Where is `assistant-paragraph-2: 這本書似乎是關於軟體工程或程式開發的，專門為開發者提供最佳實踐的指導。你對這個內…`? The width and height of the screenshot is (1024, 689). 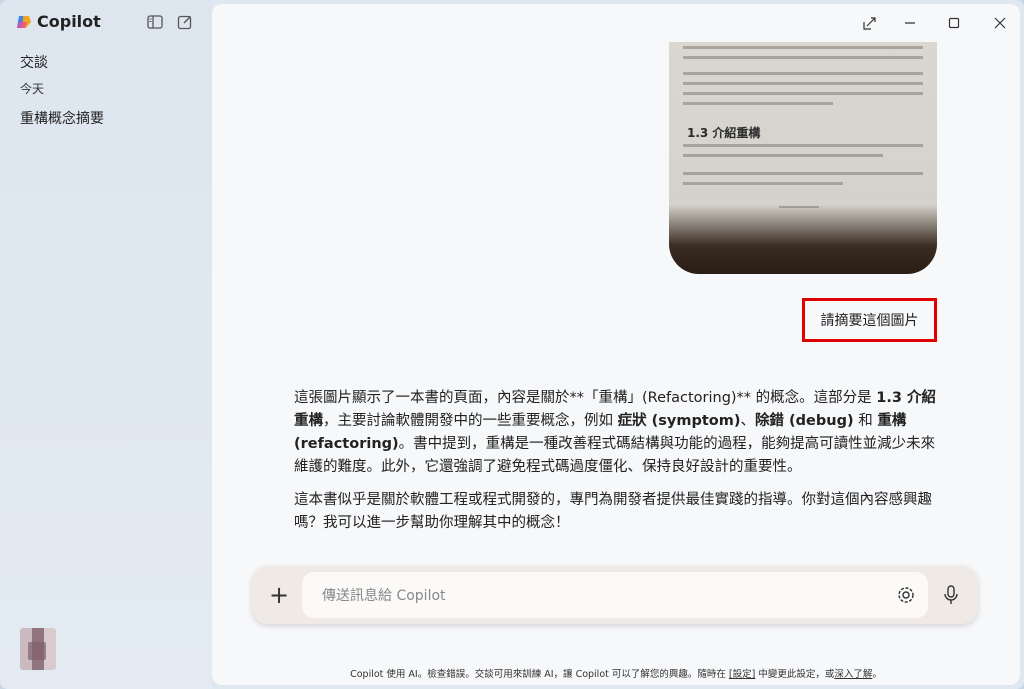
assistant-paragraph-2: 這本書似乎是關於軟體工程或程式開發的，專門為開發者提供最佳實踐的指導。你對這個內… is located at coordinates (613, 511).